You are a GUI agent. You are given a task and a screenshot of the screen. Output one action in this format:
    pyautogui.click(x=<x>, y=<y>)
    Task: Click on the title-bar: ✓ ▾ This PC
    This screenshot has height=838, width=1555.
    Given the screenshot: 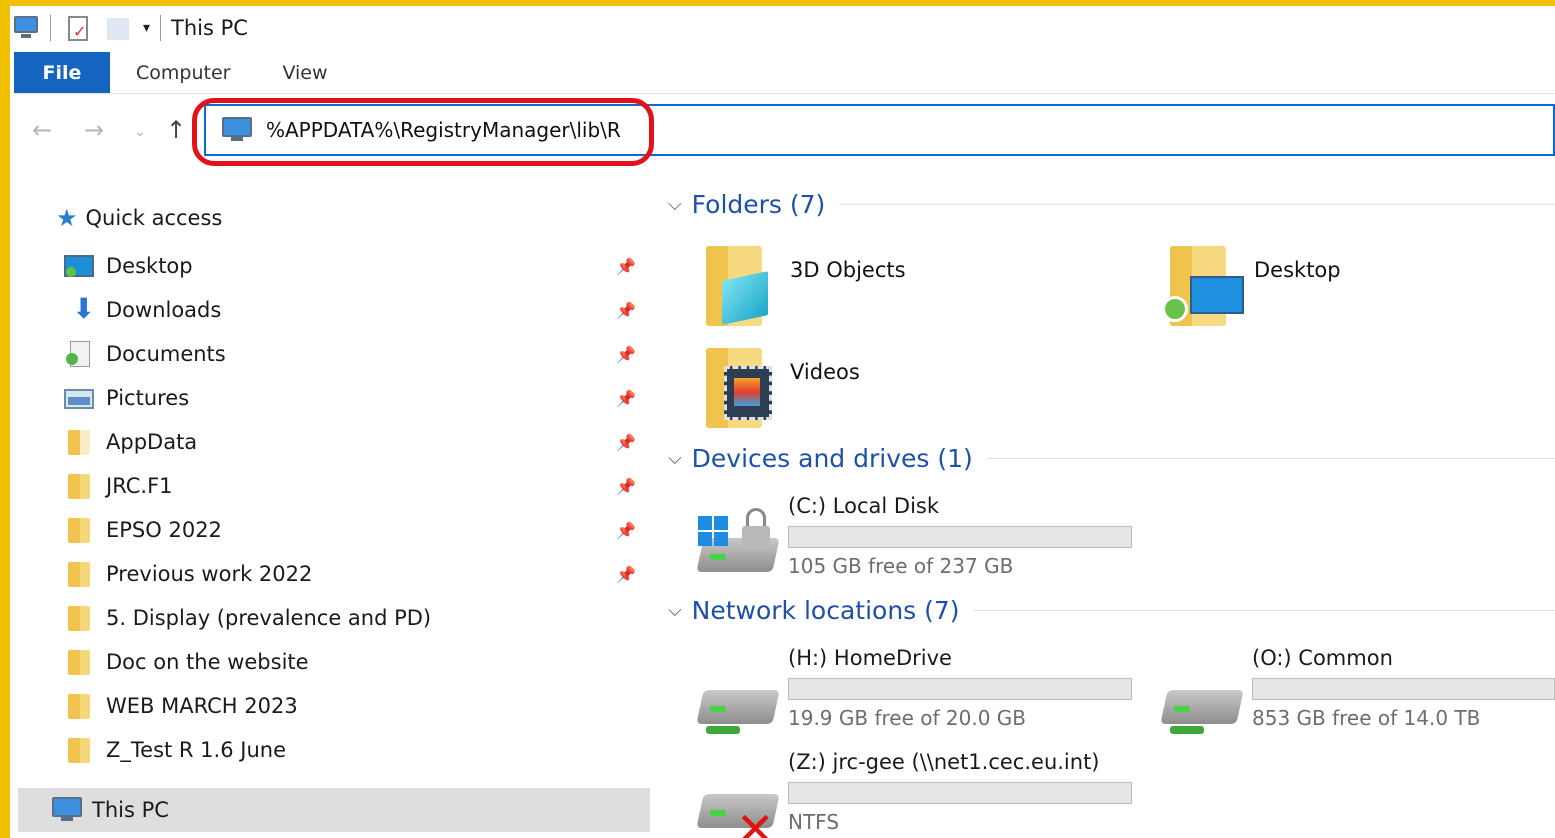 What is the action you would take?
    pyautogui.click(x=782, y=28)
    